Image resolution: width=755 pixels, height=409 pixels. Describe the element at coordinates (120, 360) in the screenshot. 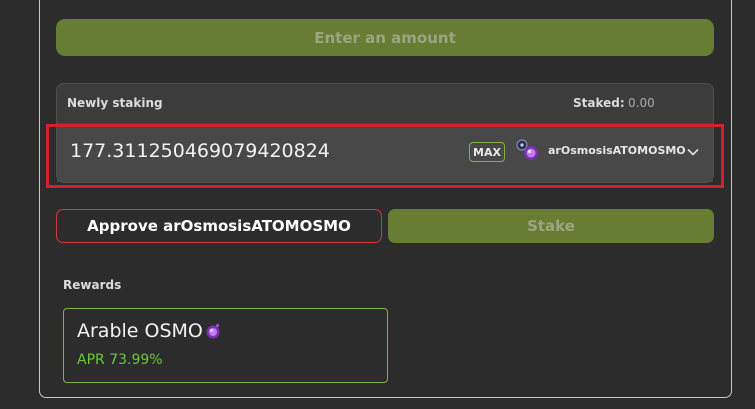

I see `apr-value: APR 73.99%` at that location.